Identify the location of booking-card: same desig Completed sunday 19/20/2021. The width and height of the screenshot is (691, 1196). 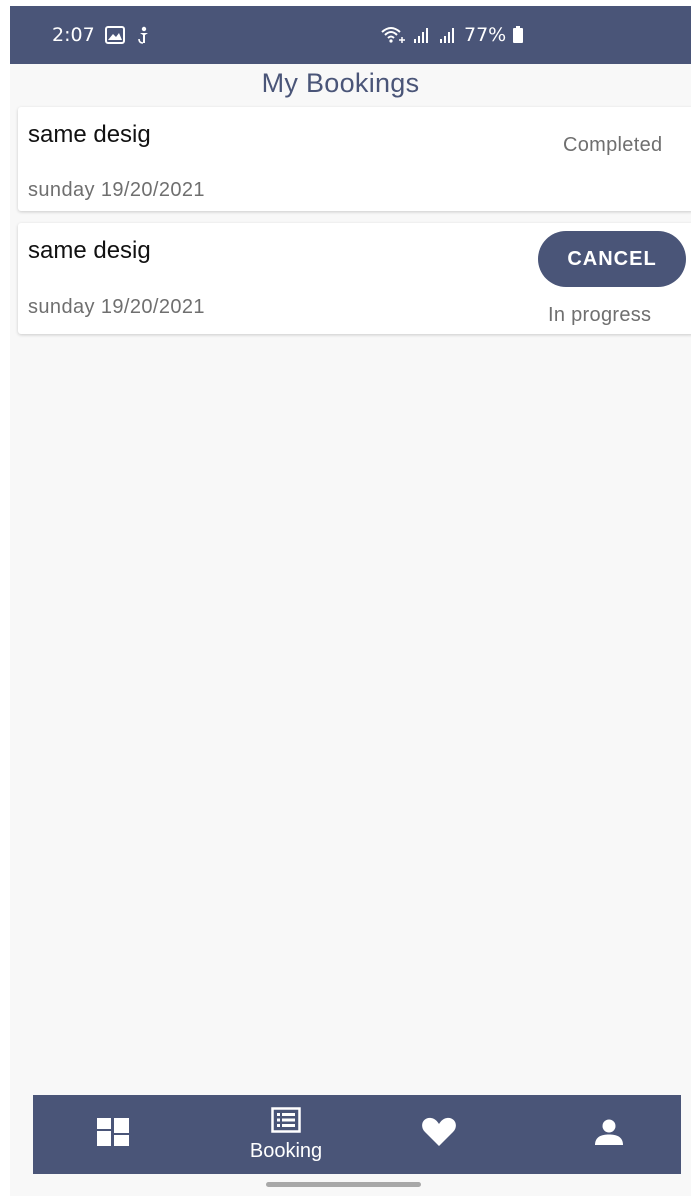
(354, 159).